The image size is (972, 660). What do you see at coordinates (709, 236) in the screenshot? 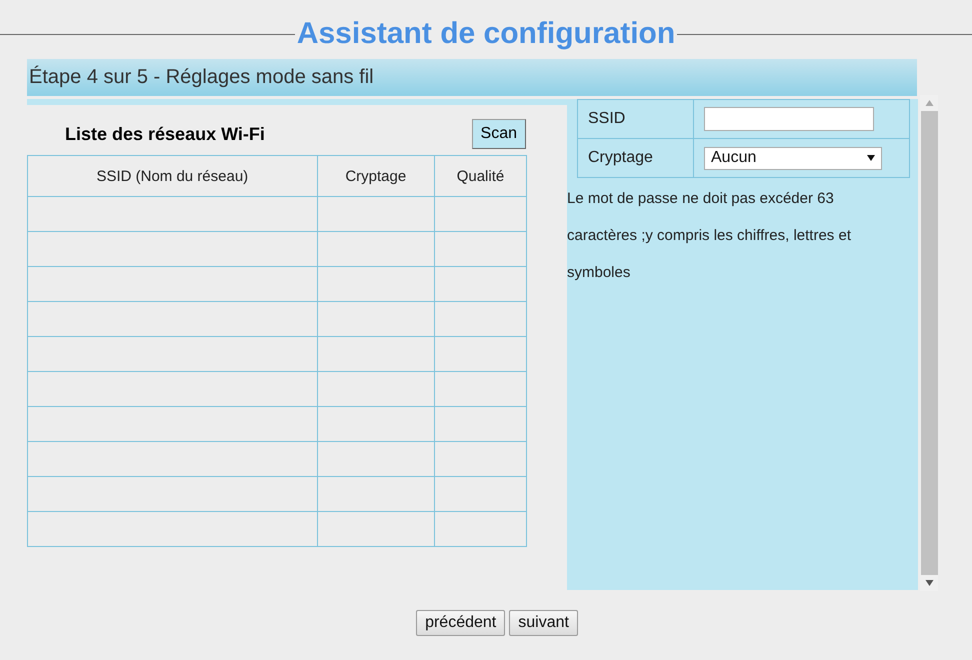
I see `password-note: Le mot de passe ne doit pas excéder 63 caractères ;y compris les chiffres, lettres et symboles` at bounding box center [709, 236].